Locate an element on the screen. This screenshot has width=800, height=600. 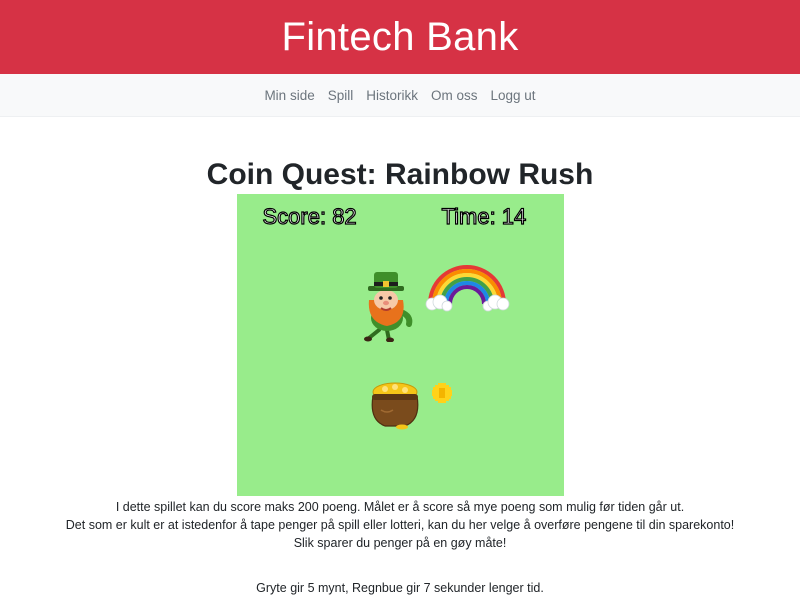
header-bar: Fintech Bank is located at coordinates (400, 37).